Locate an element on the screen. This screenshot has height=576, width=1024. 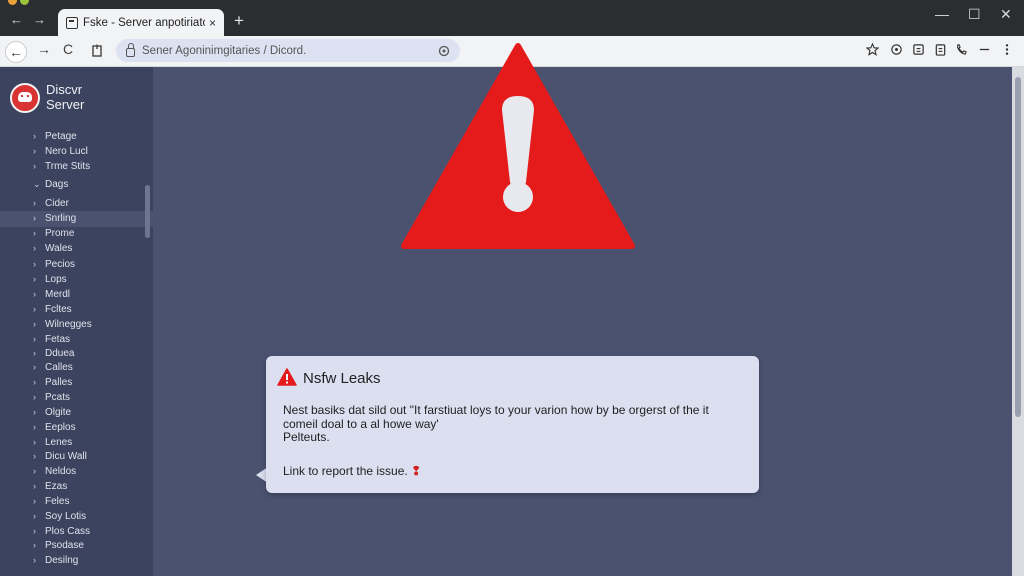
sidebar-item: › Wales is located at coordinates (76, 248).